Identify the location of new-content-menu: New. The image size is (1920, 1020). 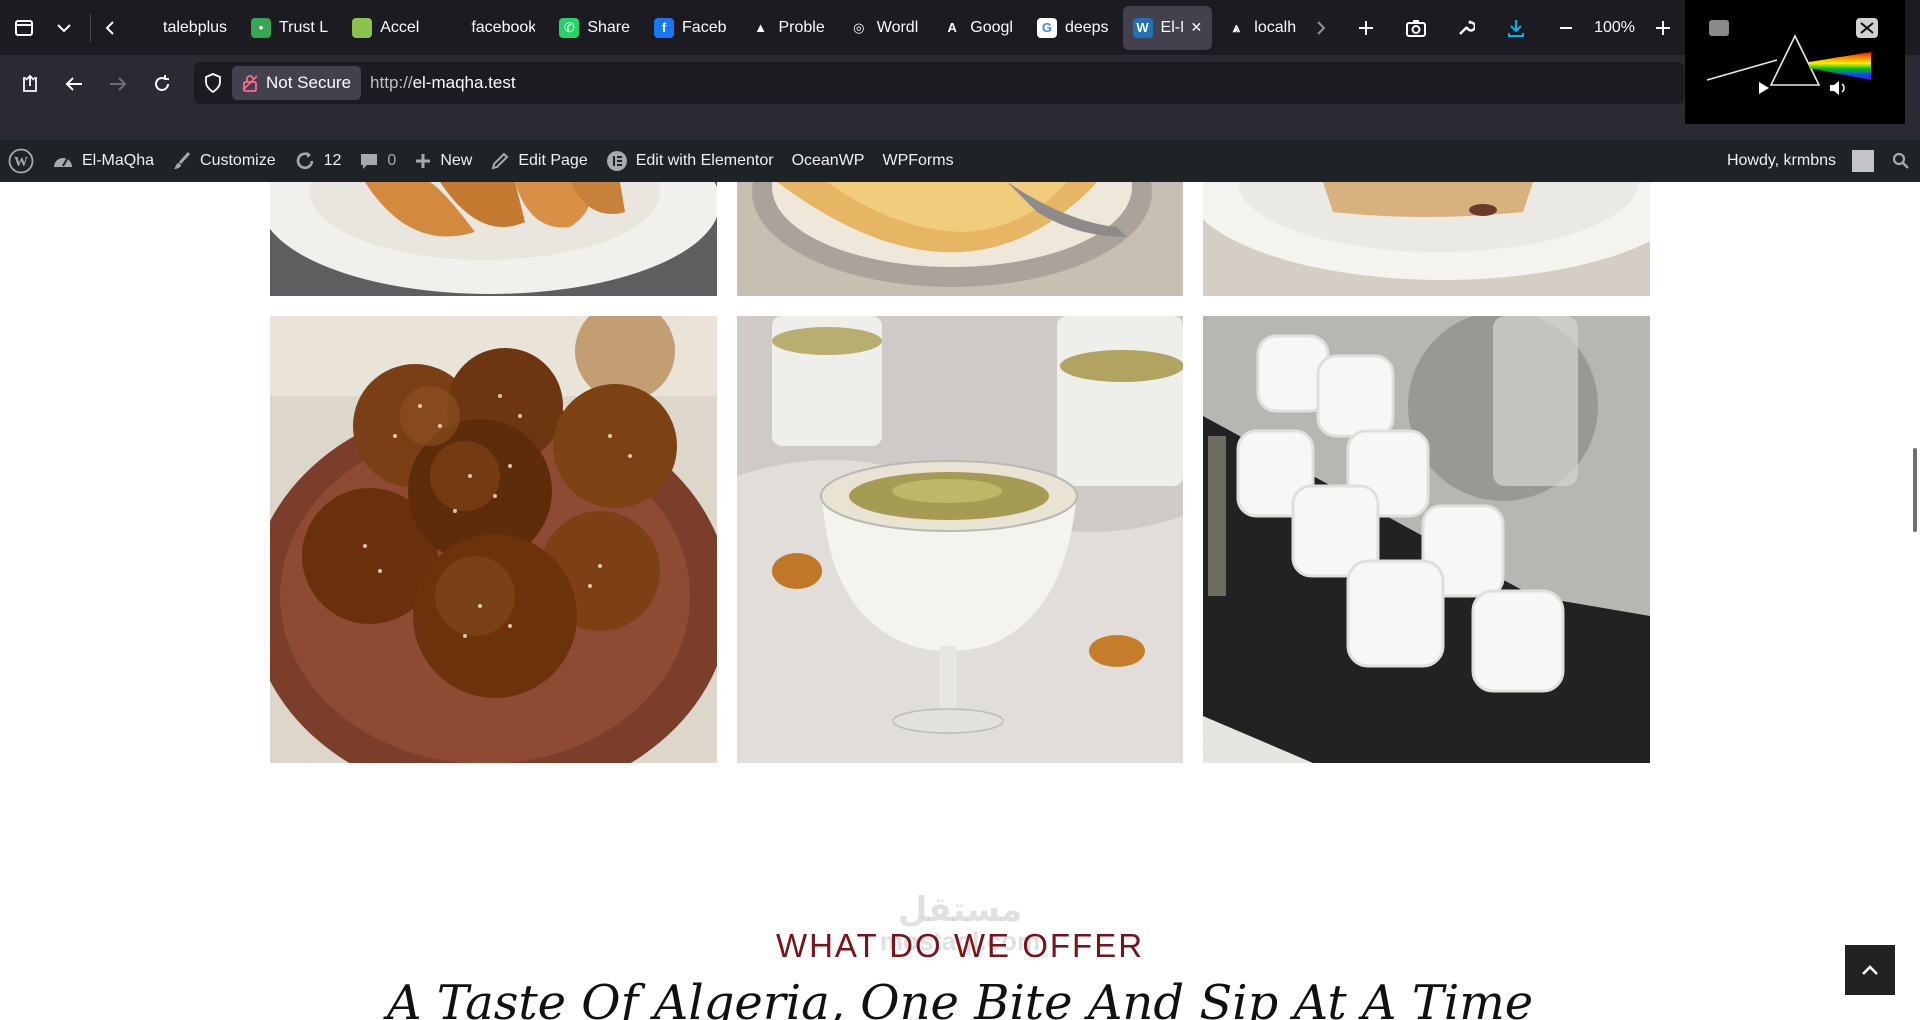
(443, 161).